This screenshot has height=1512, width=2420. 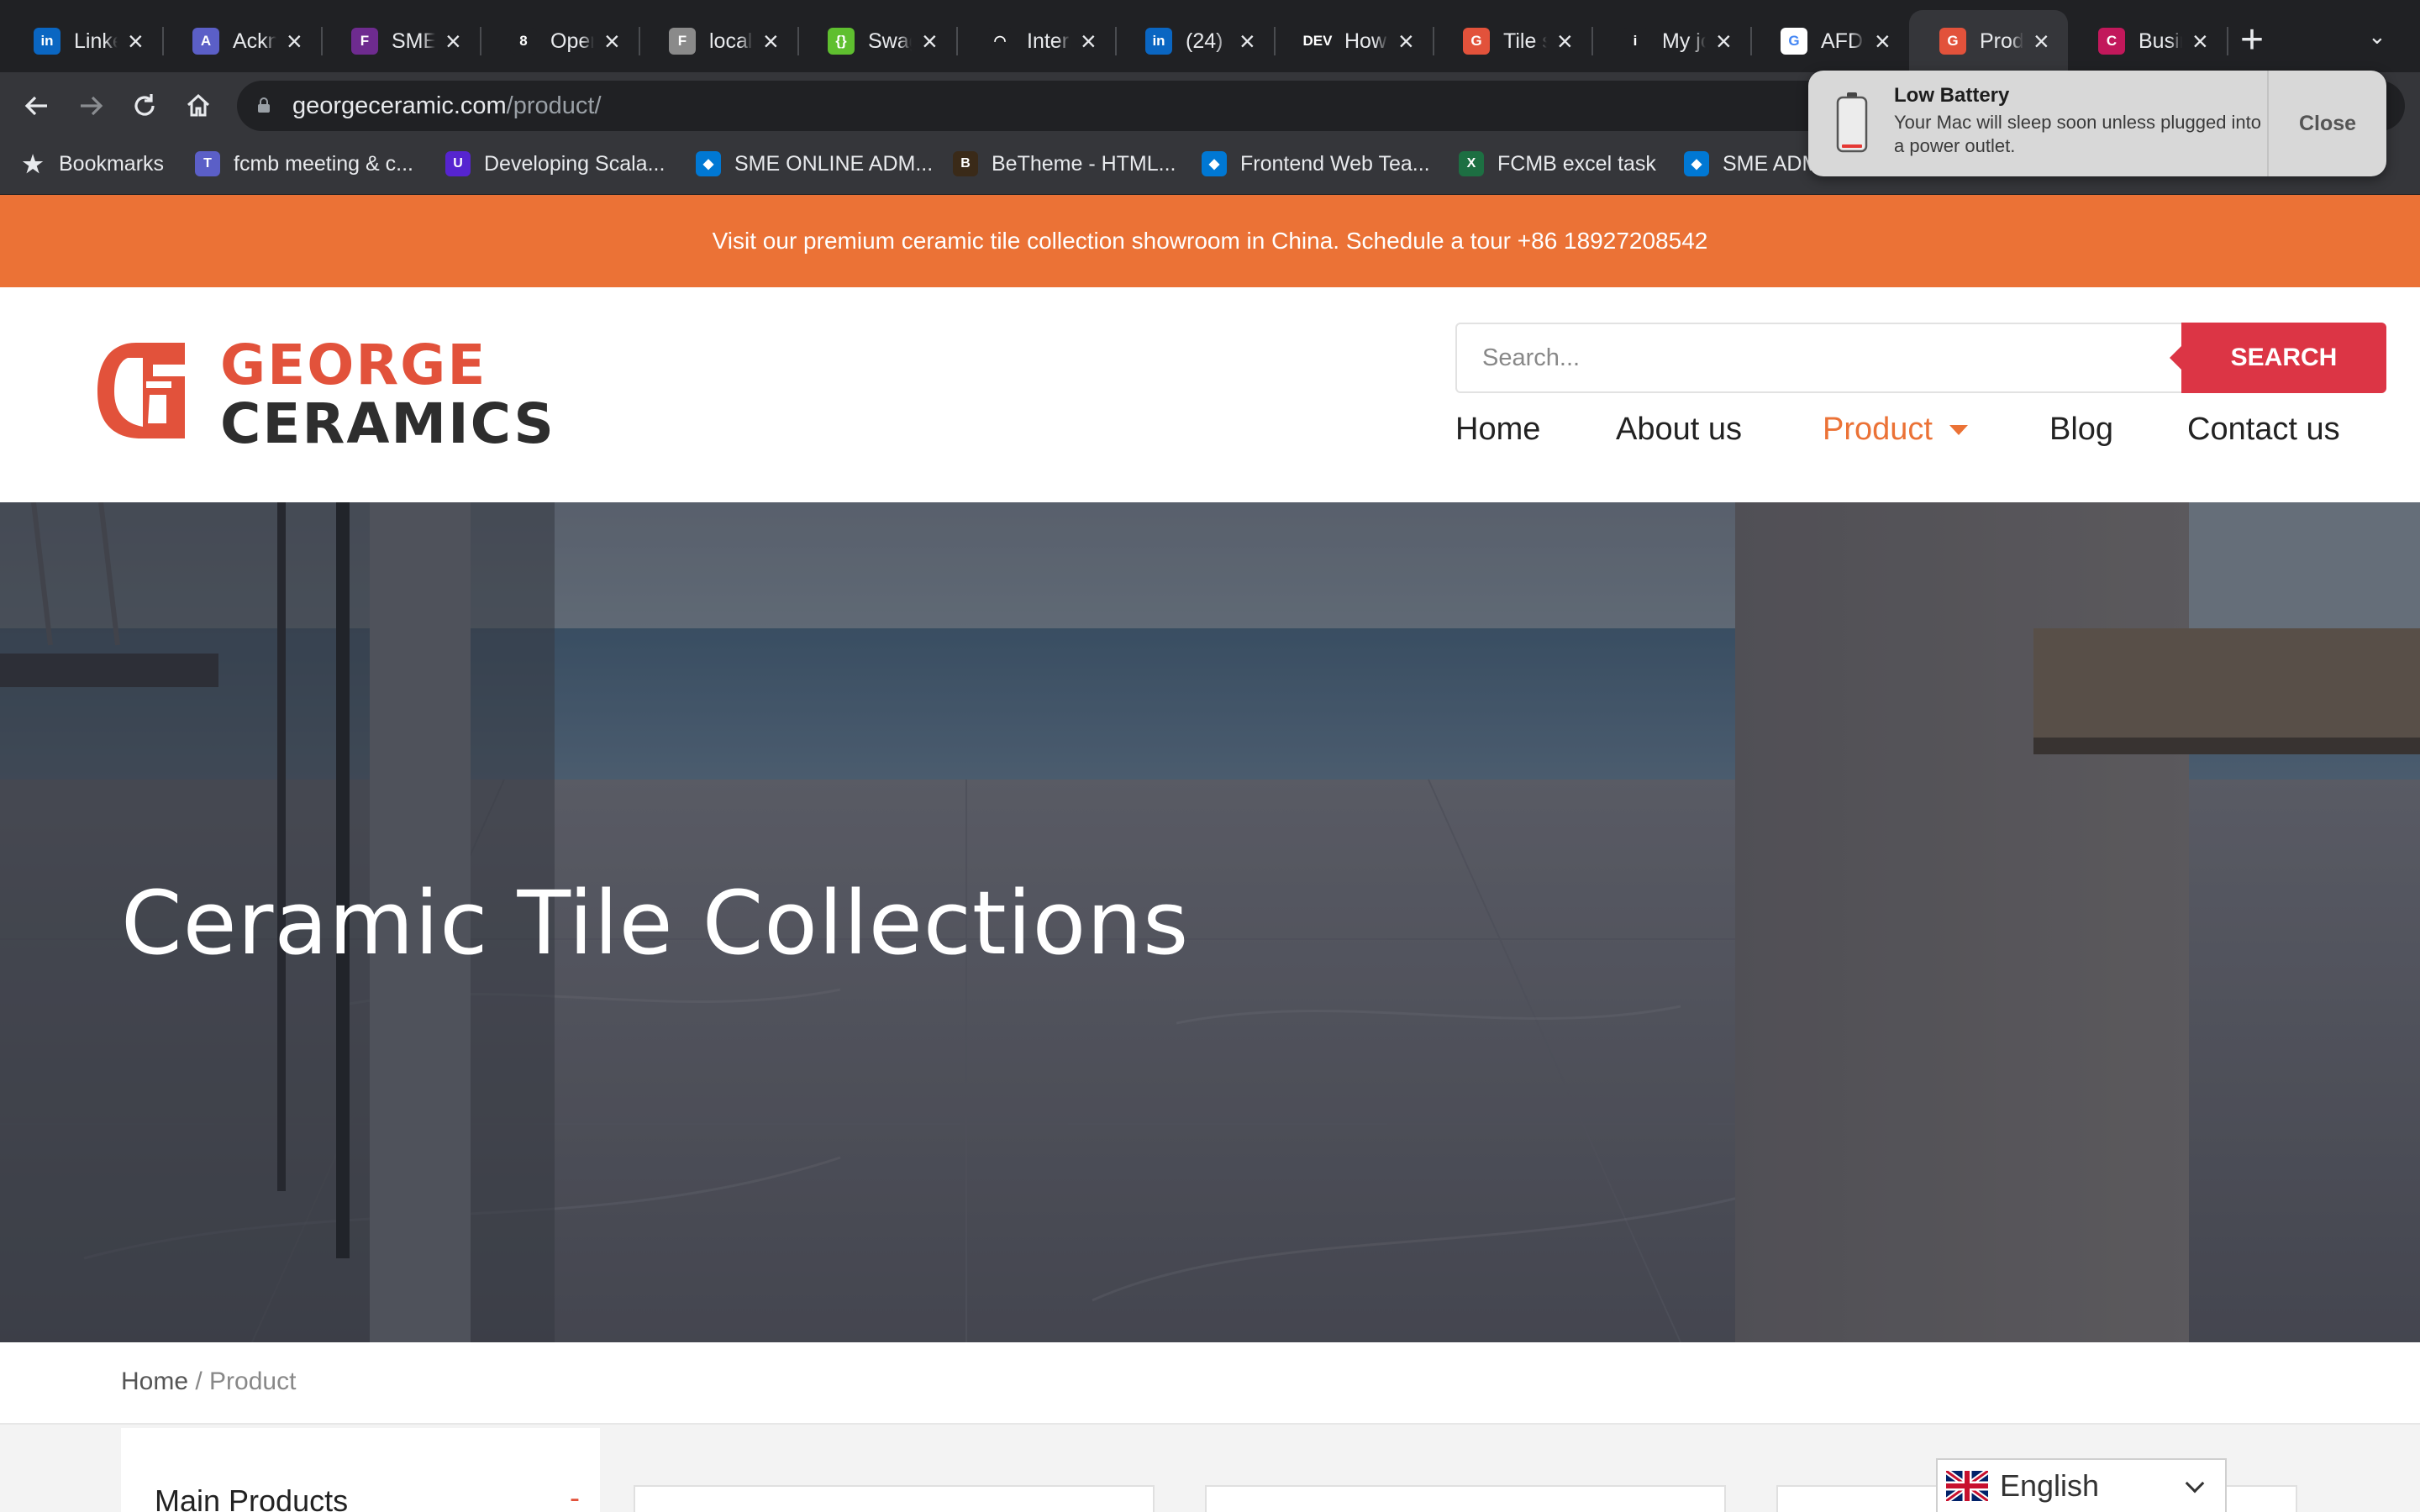 I want to click on new-tab-button: +, so click(x=2252, y=40).